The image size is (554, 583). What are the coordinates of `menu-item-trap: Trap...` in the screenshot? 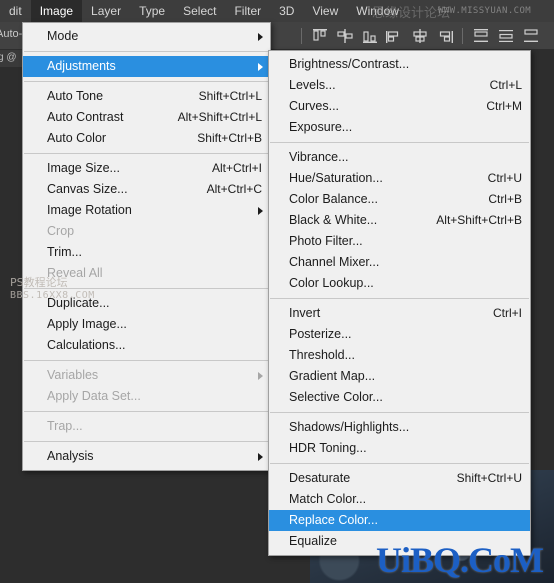 It's located at (146, 426).